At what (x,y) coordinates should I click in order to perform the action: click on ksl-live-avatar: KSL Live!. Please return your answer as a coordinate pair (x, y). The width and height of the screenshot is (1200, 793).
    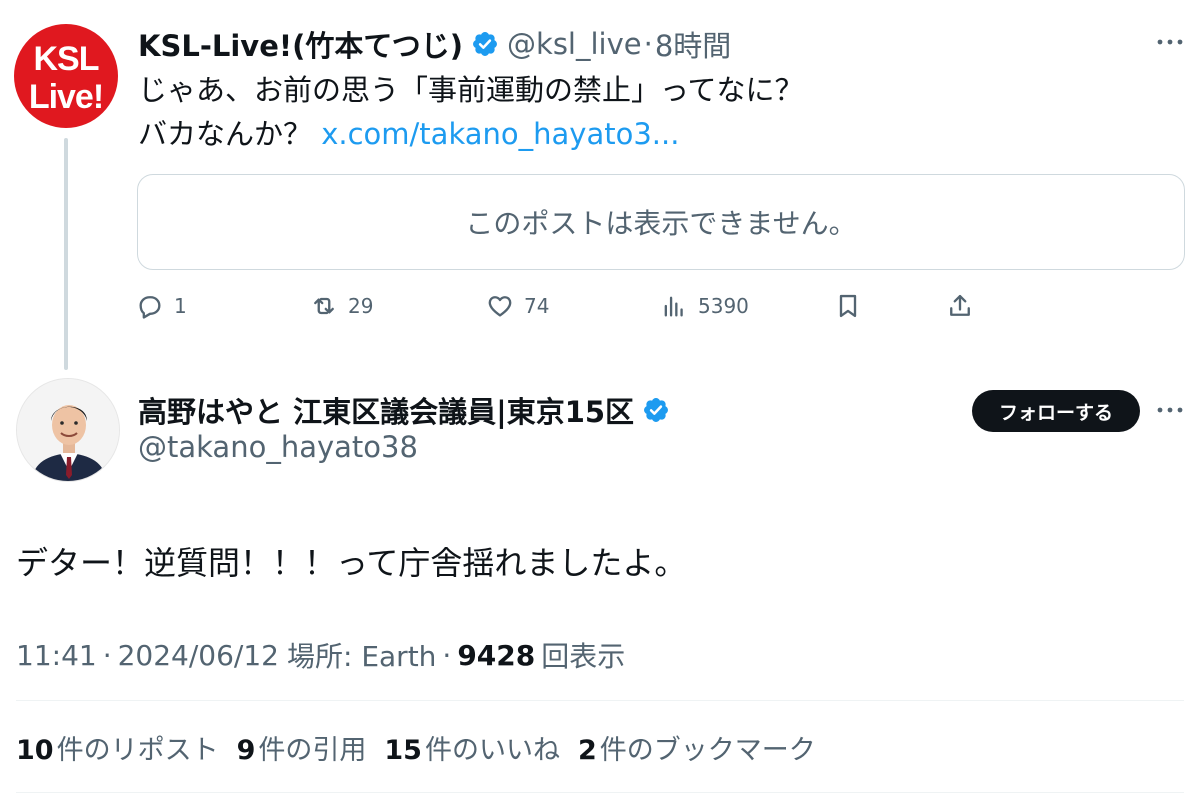
    Looking at the image, I should click on (66, 76).